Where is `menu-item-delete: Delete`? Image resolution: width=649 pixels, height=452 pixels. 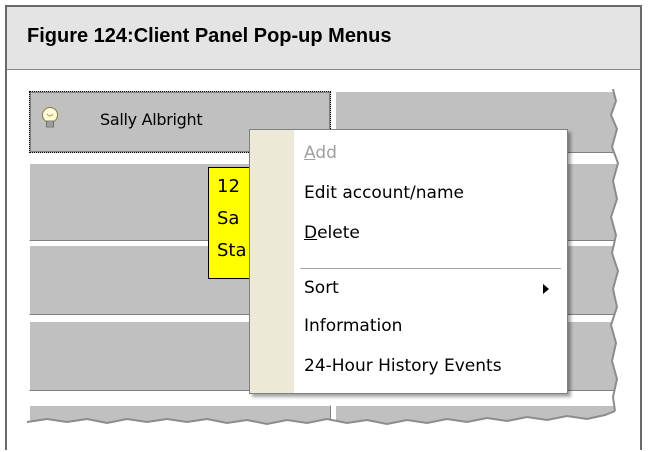 menu-item-delete: Delete is located at coordinates (332, 233).